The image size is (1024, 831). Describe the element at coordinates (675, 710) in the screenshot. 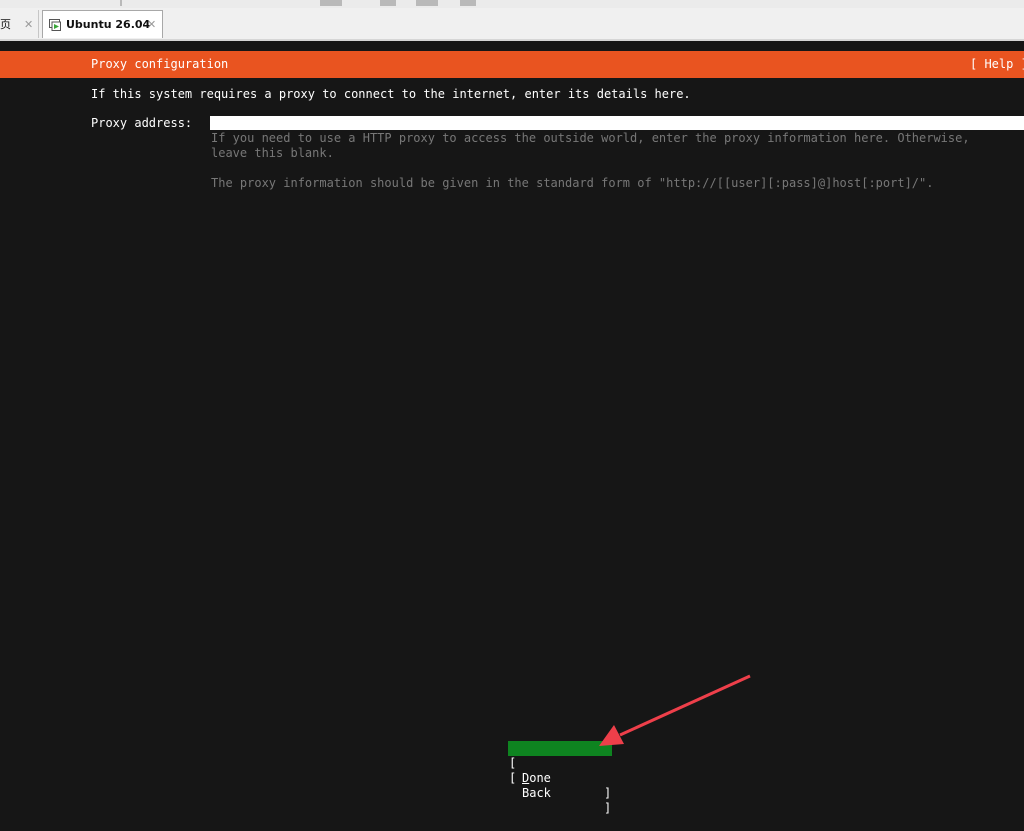

I see `annotation-arrow-icon` at that location.